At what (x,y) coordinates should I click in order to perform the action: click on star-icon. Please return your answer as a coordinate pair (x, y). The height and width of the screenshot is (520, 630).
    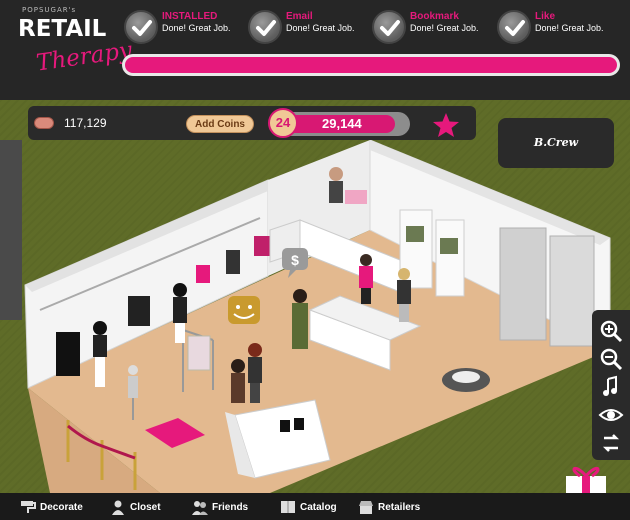
    Looking at the image, I should click on (446, 125).